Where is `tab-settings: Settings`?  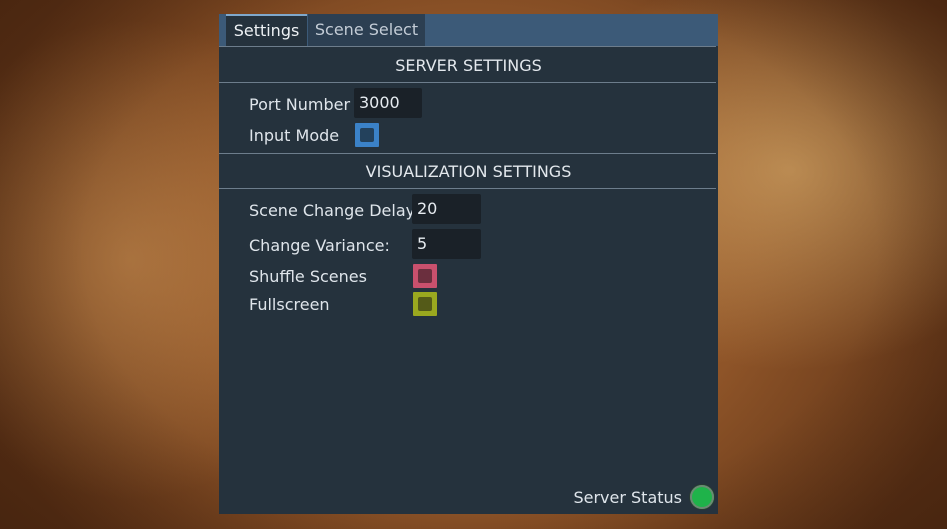 tab-settings: Settings is located at coordinates (266, 30).